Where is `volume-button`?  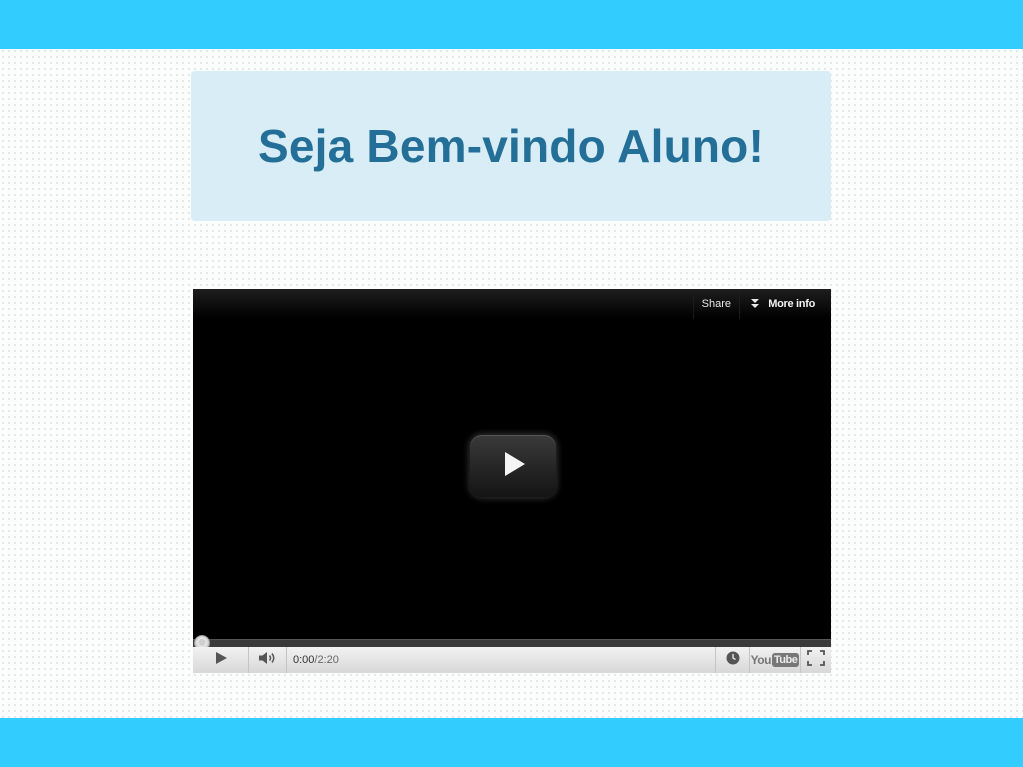 volume-button is located at coordinates (268, 660).